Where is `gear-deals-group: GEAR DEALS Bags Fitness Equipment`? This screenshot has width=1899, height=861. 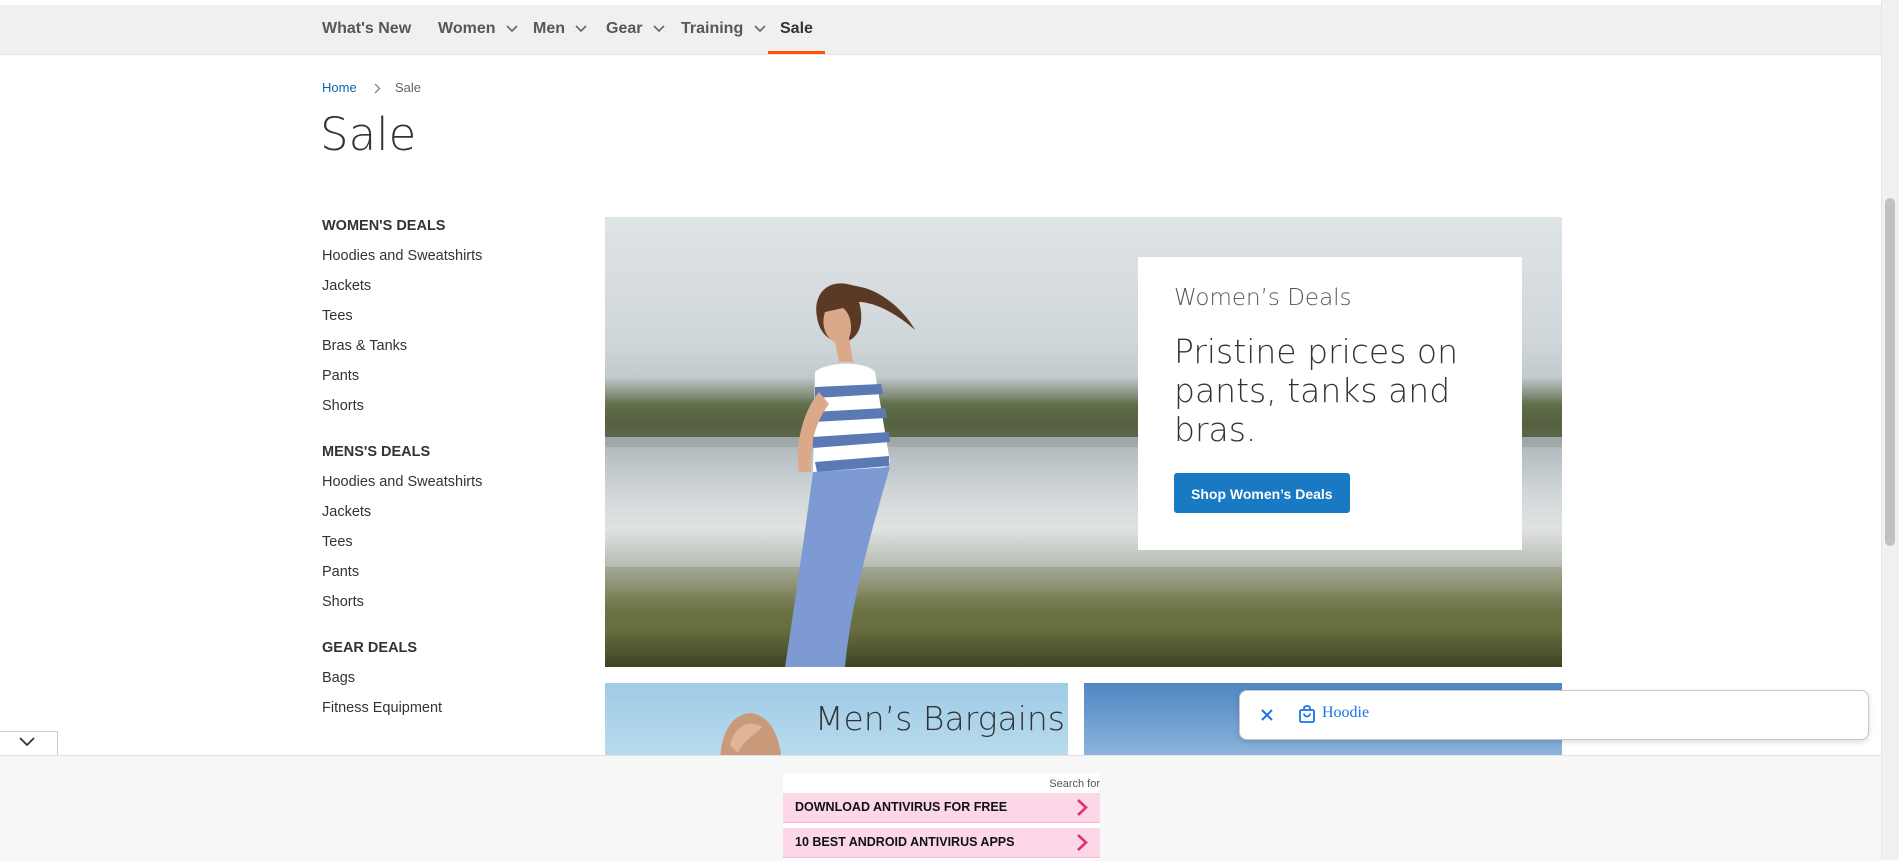
gear-deals-group: GEAR DEALS Bags Fitness Equipment is located at coordinates (442, 680).